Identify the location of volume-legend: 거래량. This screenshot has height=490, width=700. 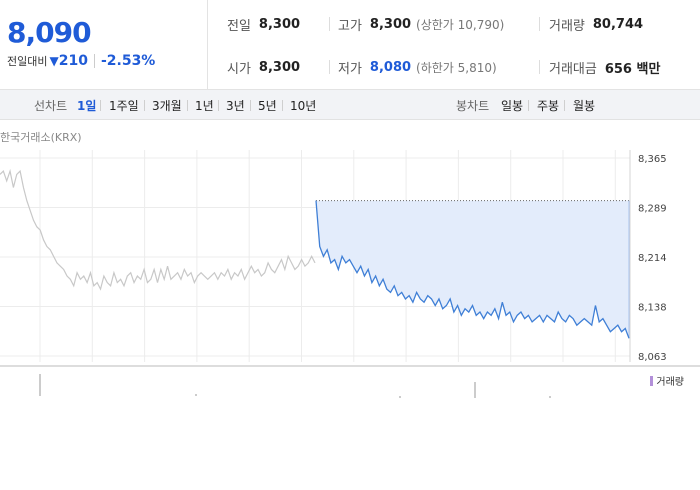
(667, 380).